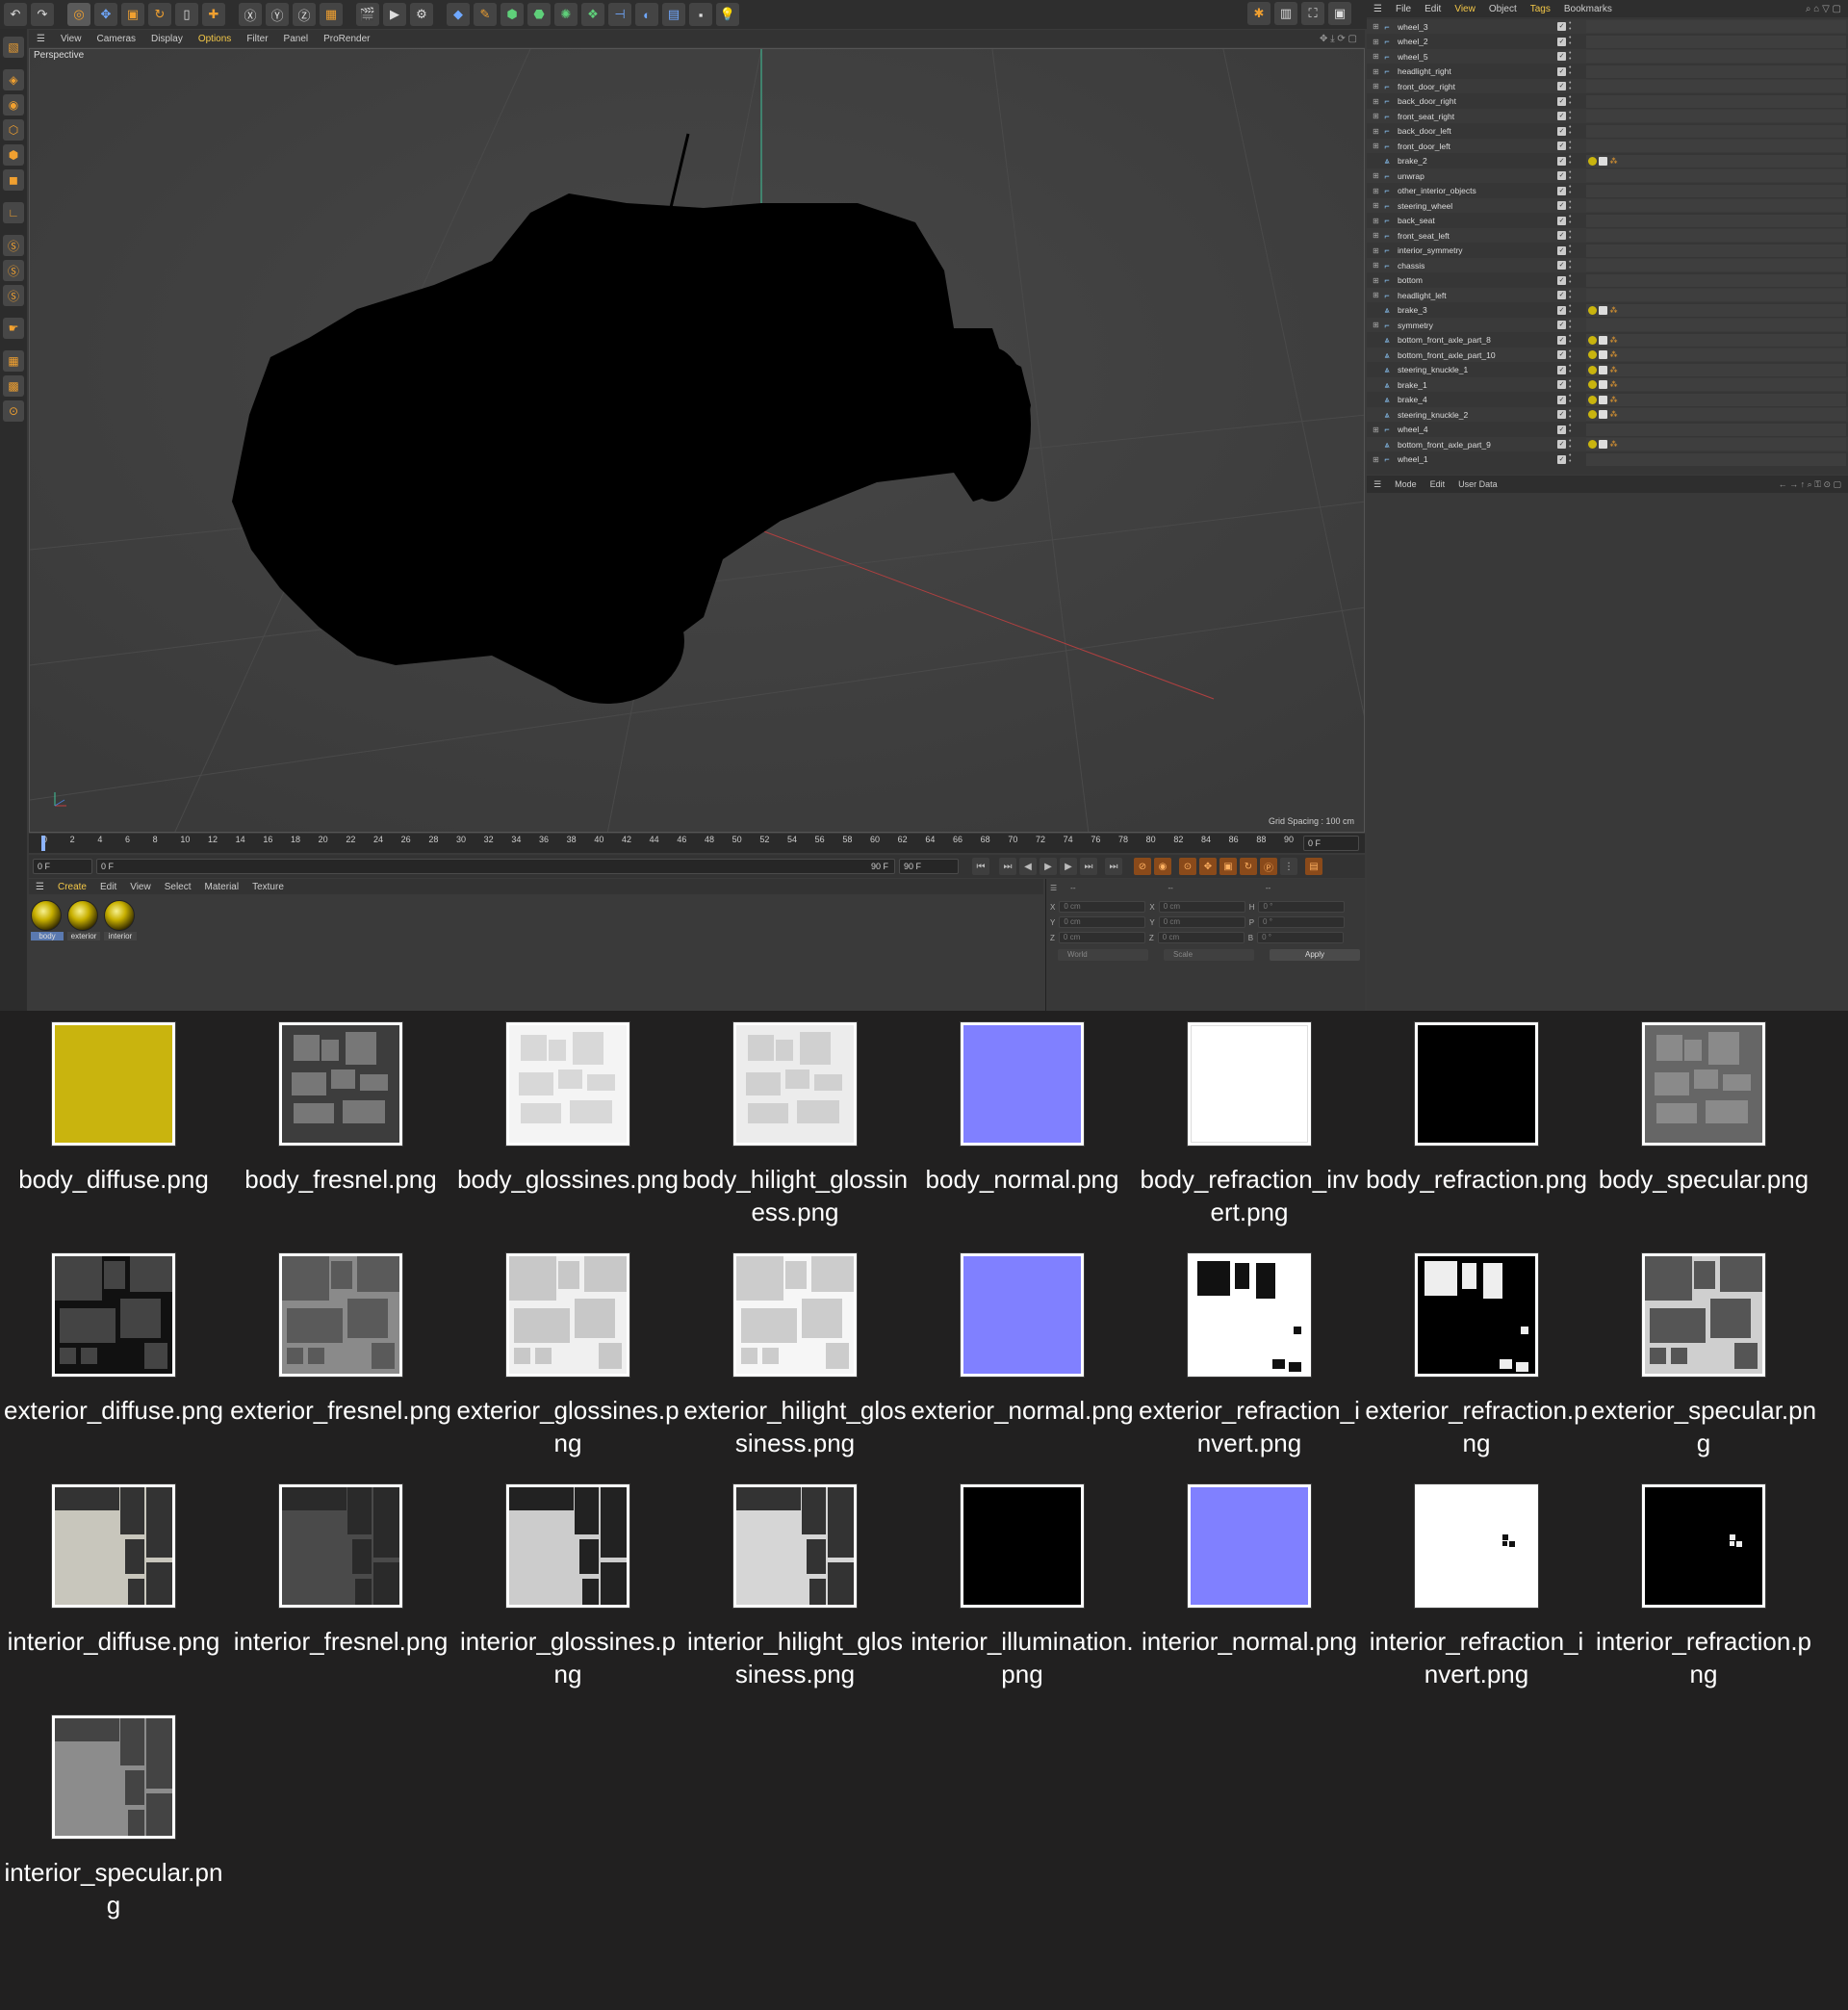  What do you see at coordinates (1187, 867) in the screenshot?
I see `key-selection-icon: ⊙` at bounding box center [1187, 867].